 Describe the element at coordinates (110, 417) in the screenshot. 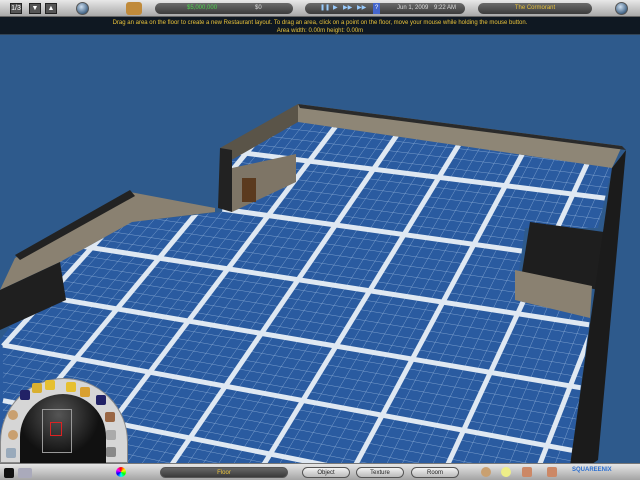

I see `chair-icon` at that location.